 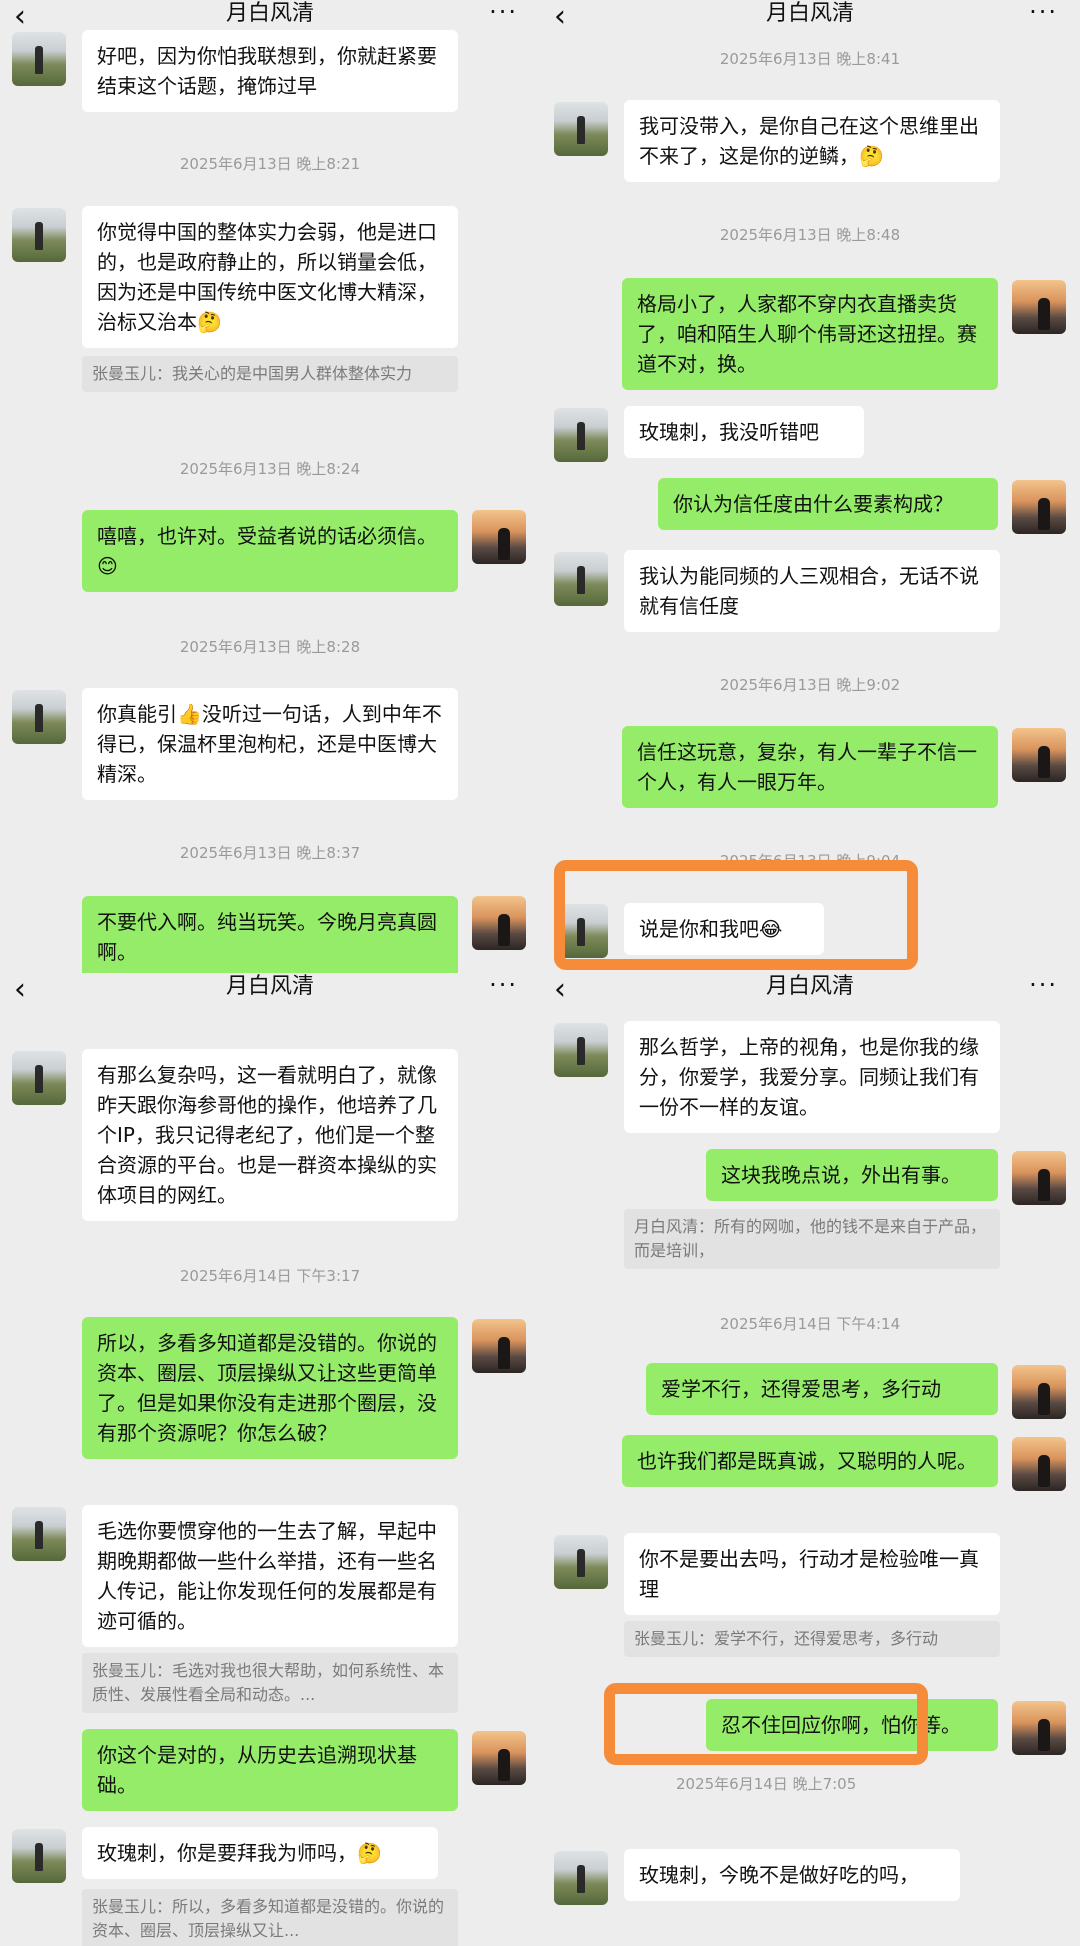 What do you see at coordinates (812, 591) in the screenshot?
I see `message-bubble: 我认为能同频的人三观相合，无话不说就有信任度` at bounding box center [812, 591].